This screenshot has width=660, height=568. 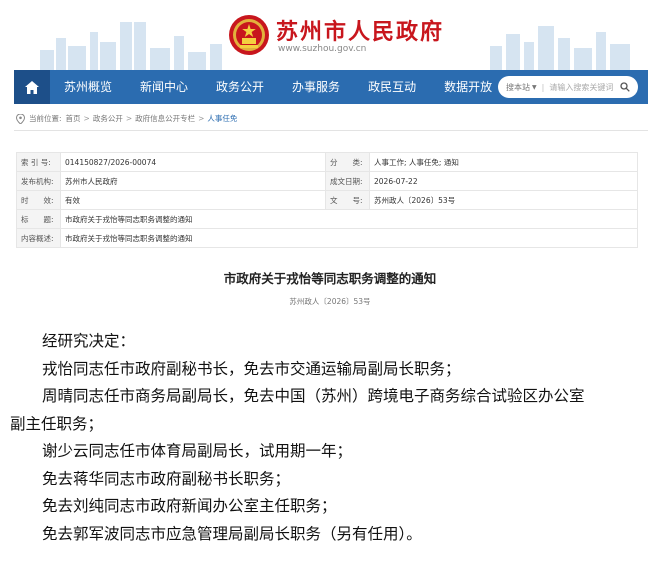 What do you see at coordinates (89, 341) in the screenshot?
I see `article-paragraph: 经研究决定：` at bounding box center [89, 341].